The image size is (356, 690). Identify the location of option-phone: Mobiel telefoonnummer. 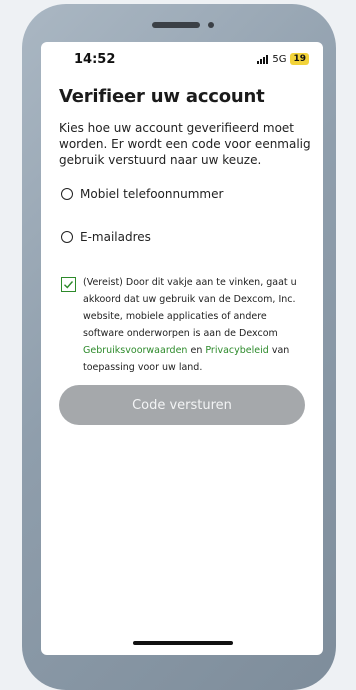
(142, 194).